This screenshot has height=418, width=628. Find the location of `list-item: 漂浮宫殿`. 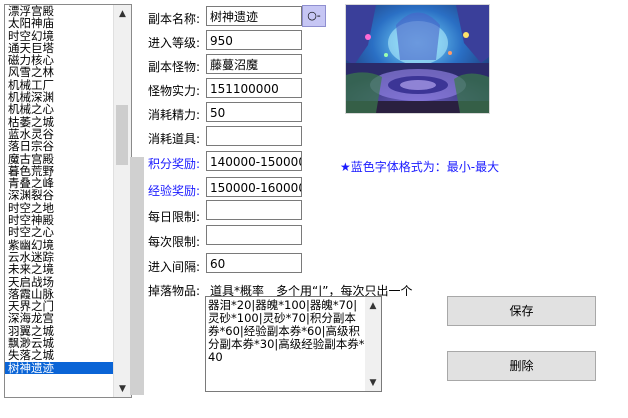

list-item: 漂浮宫殿 is located at coordinates (67, 11).